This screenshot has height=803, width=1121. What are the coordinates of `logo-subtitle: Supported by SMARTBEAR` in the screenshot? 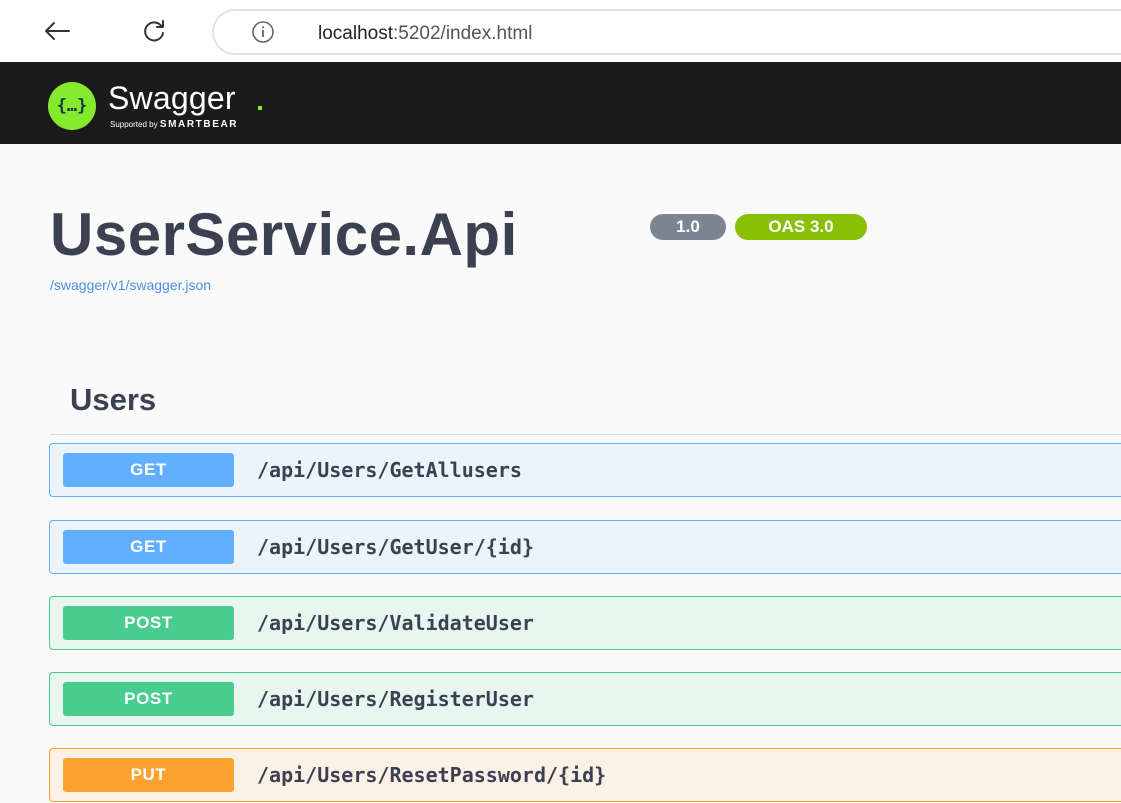 It's located at (174, 124).